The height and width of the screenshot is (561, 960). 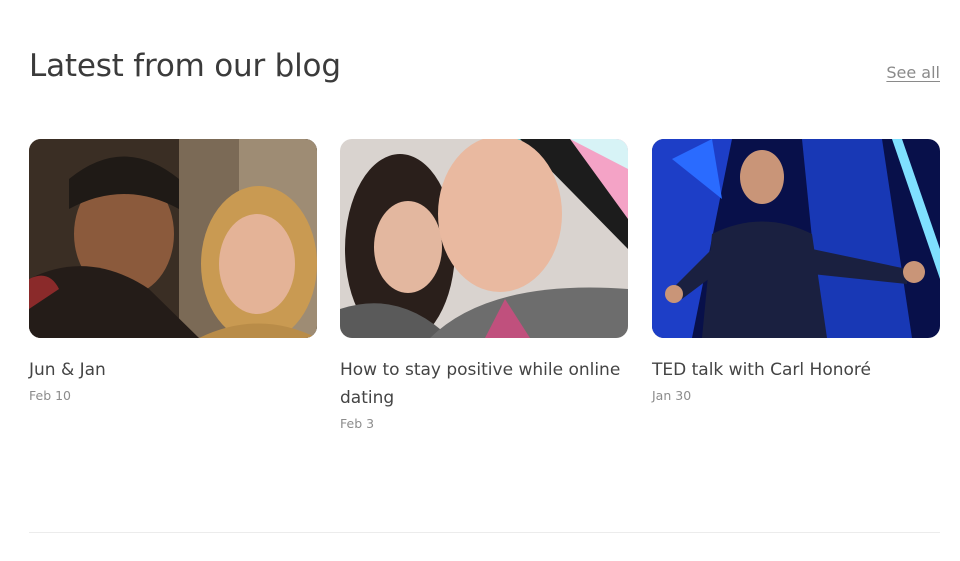 I want to click on blog-card: Jun & Jan Feb 10, so click(x=173, y=271).